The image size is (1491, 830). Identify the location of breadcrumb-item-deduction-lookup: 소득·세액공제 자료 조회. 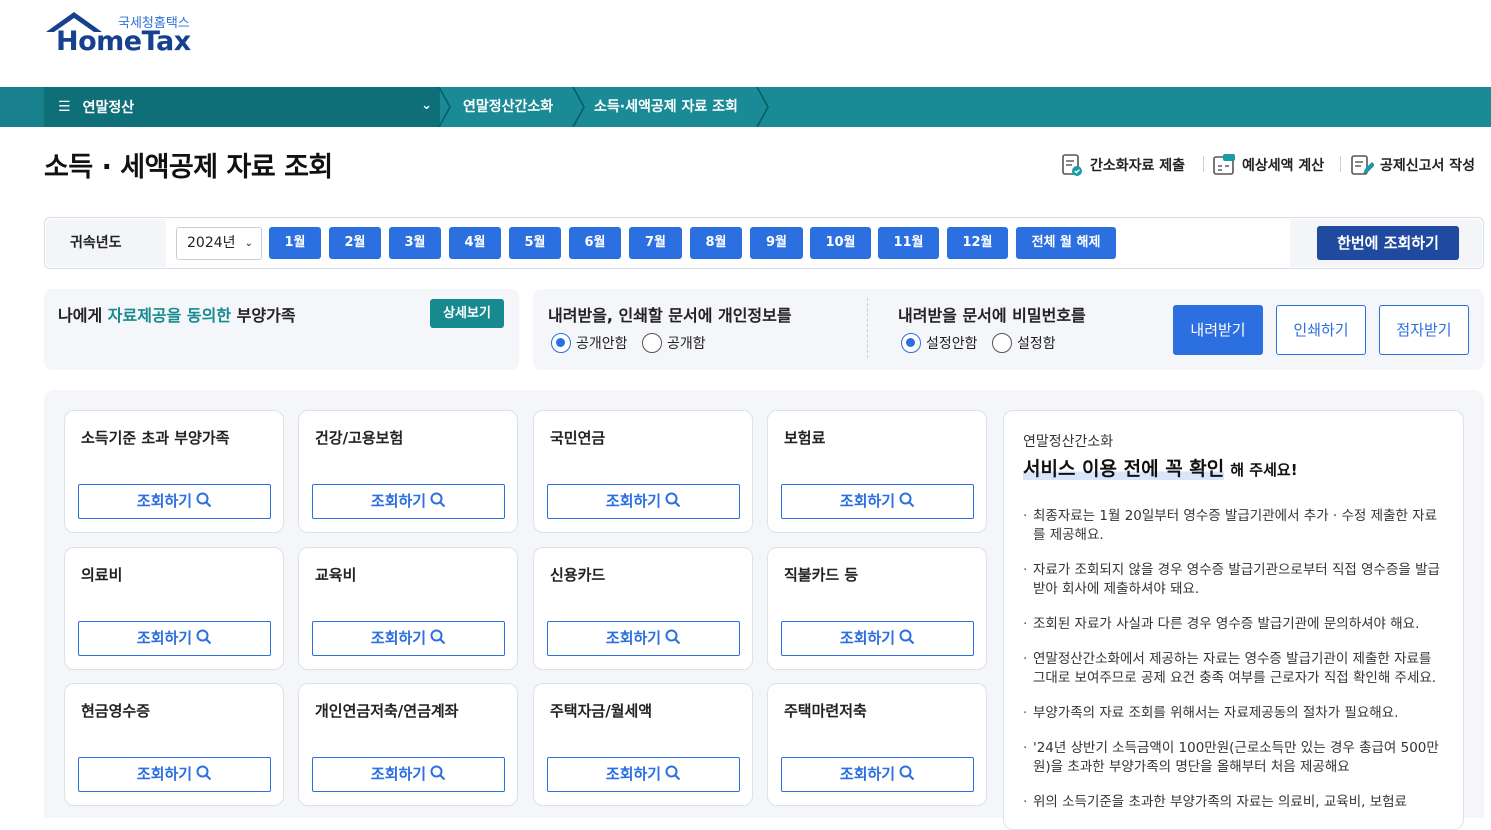
(666, 107).